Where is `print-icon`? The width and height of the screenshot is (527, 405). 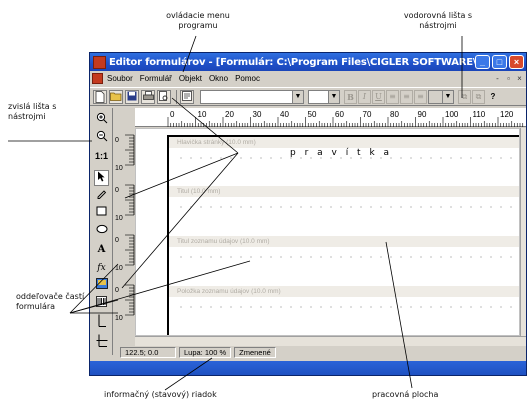
print-icon is located at coordinates (148, 96).